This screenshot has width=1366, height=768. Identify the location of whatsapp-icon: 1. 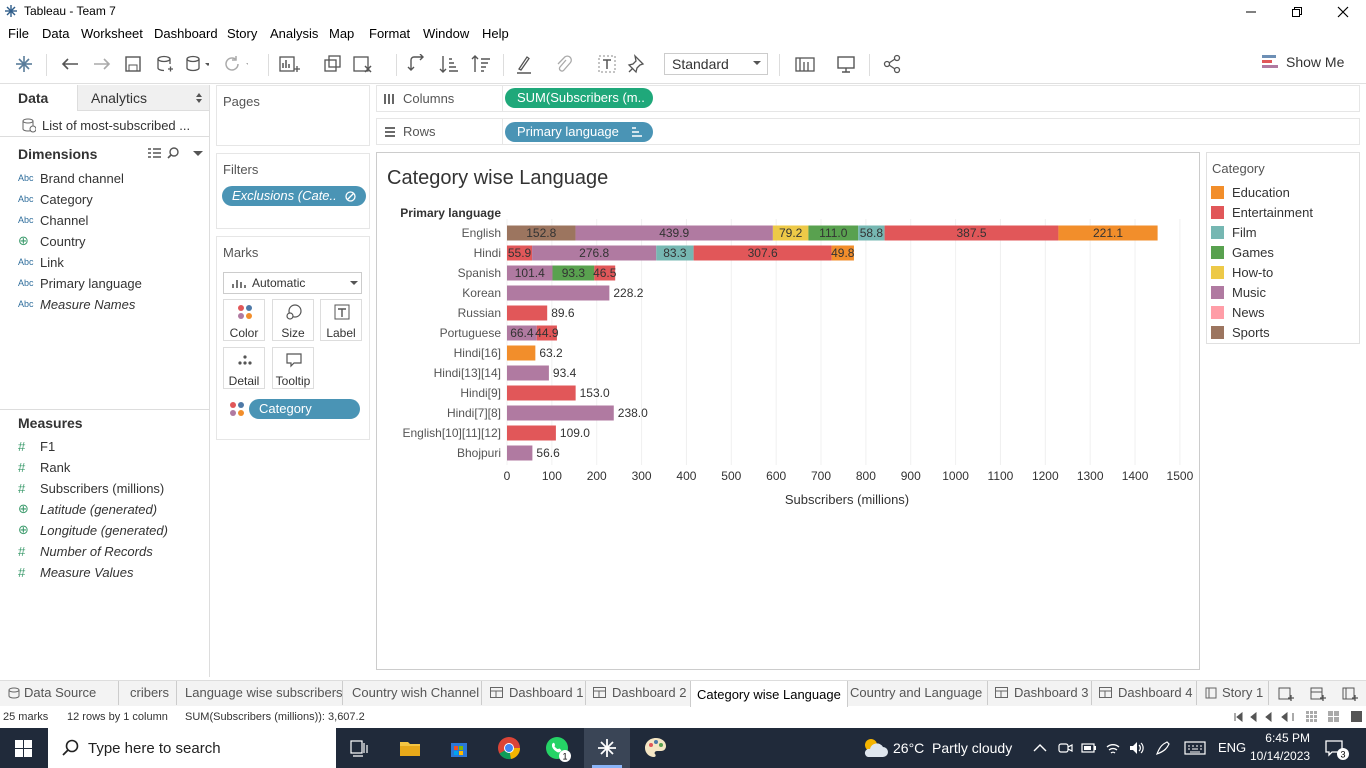
(558, 749).